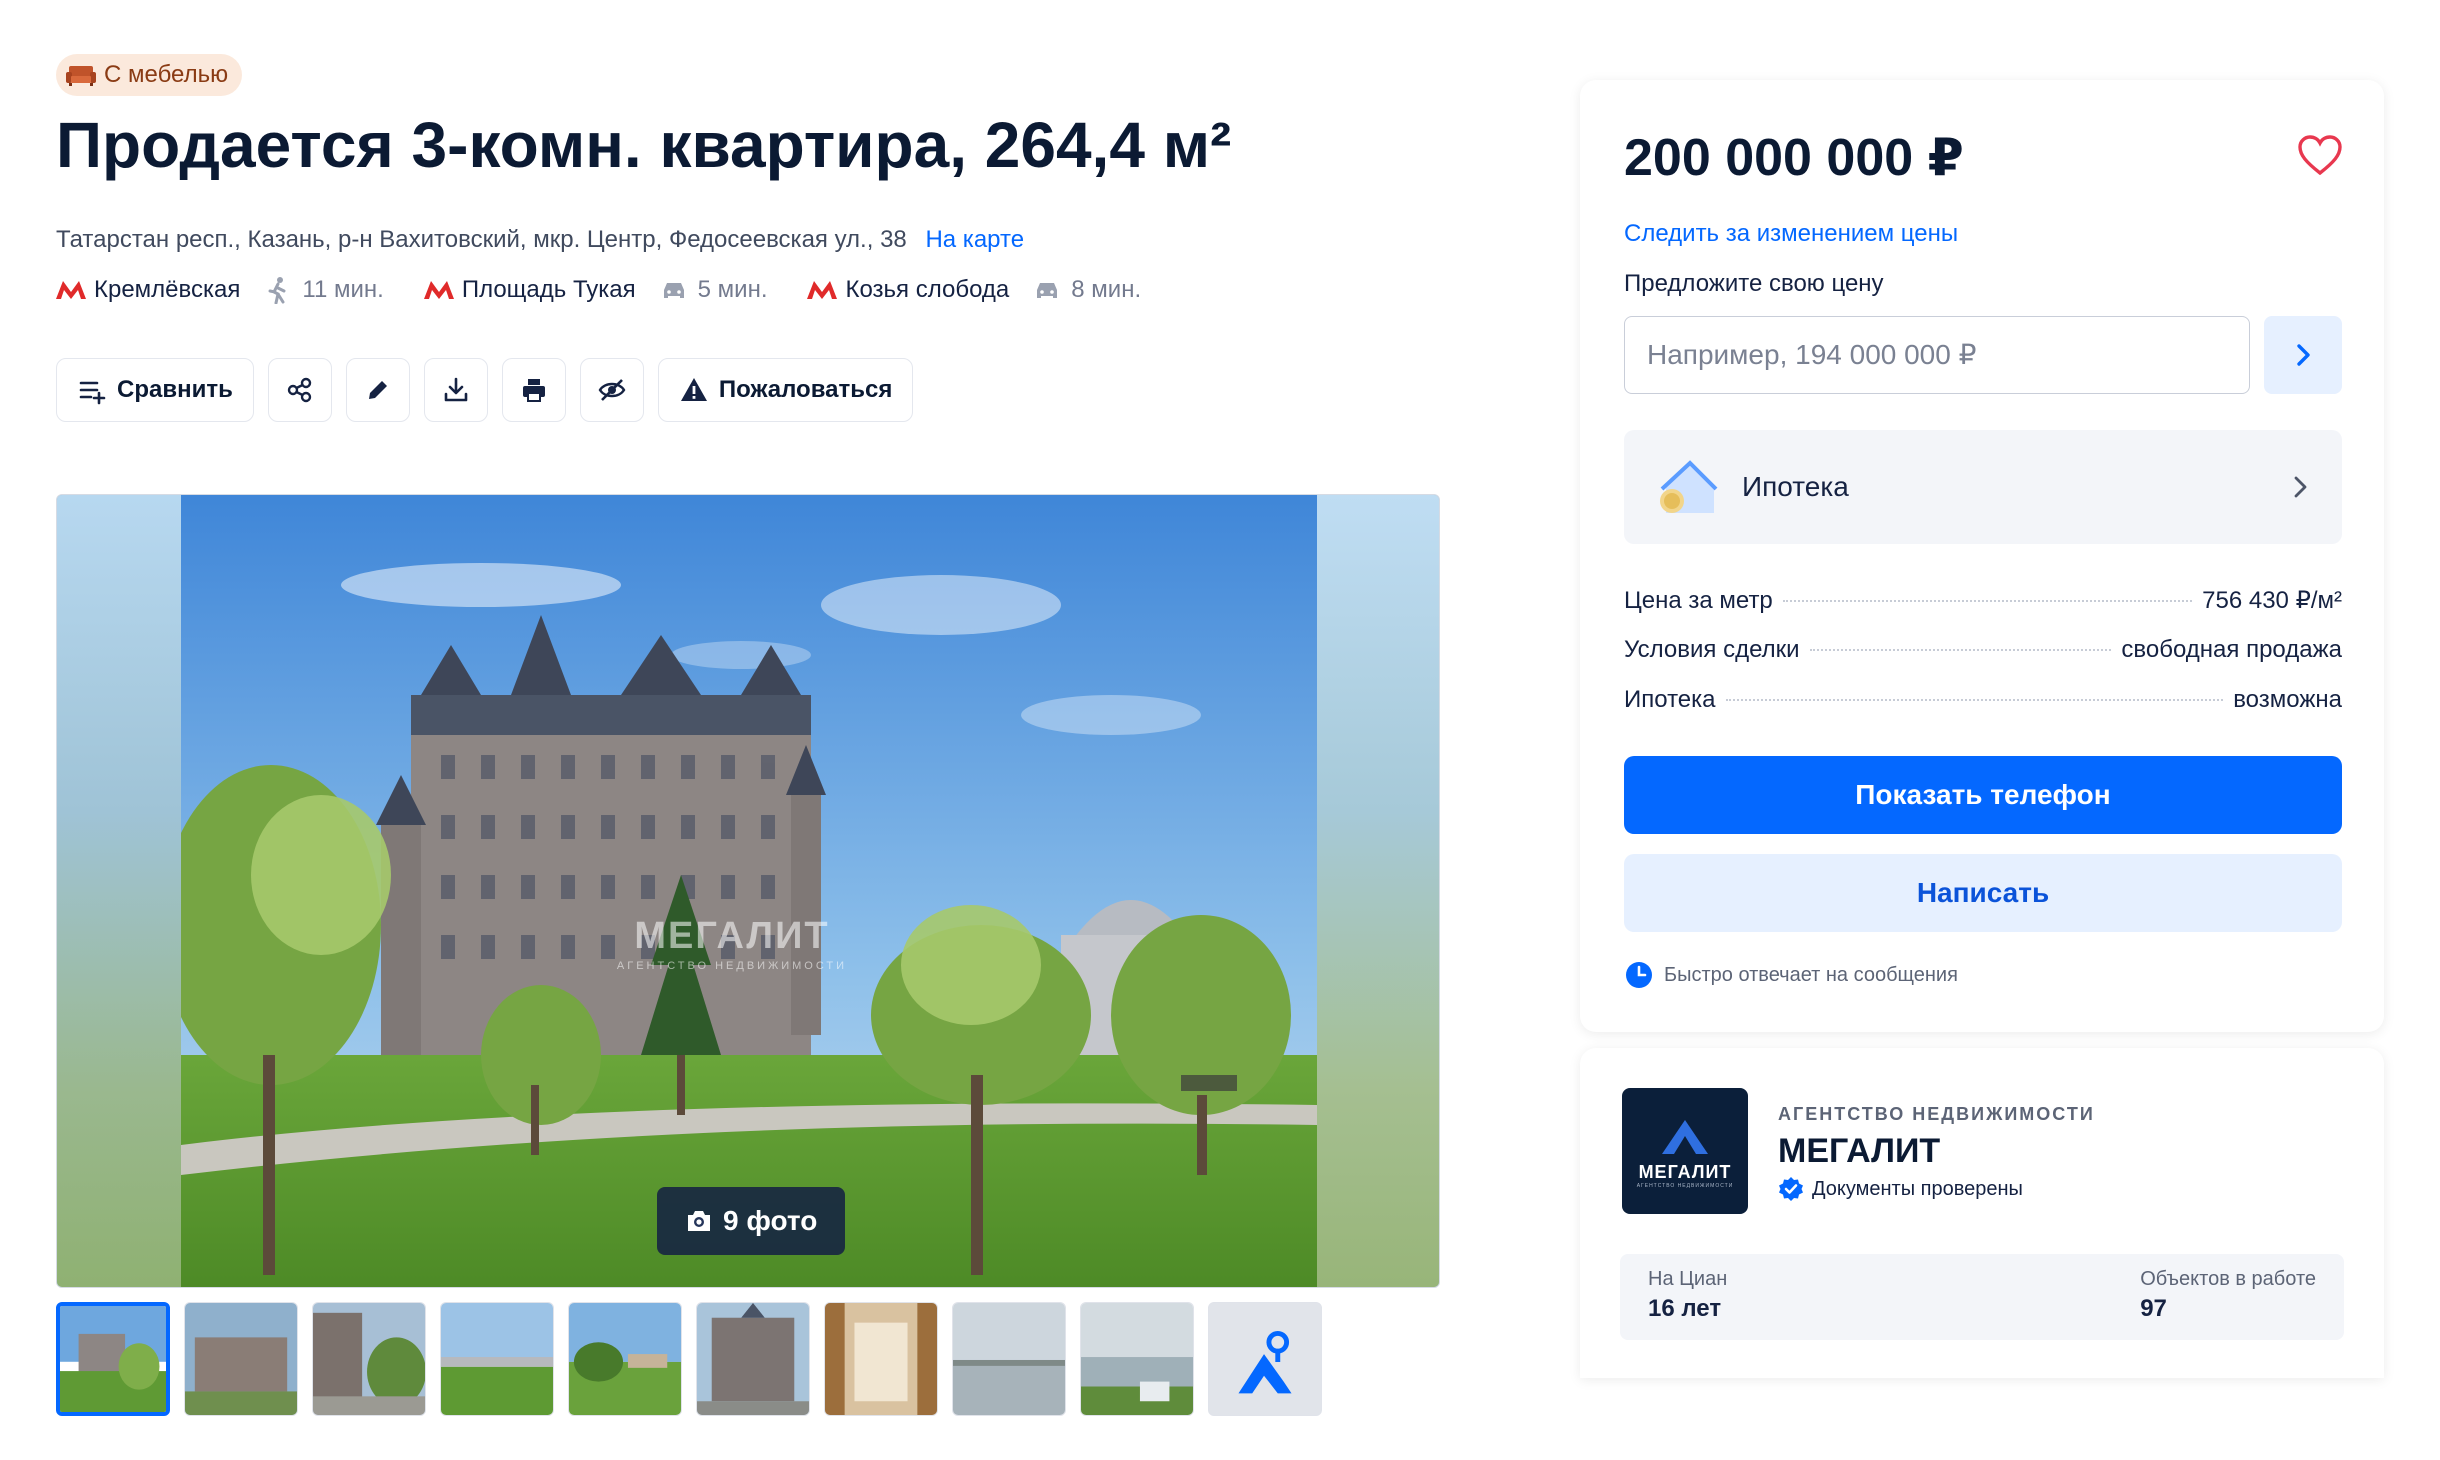 The height and width of the screenshot is (1460, 2440). Describe the element at coordinates (1685, 1136) in the screenshot. I see `agency-logo-icon` at that location.